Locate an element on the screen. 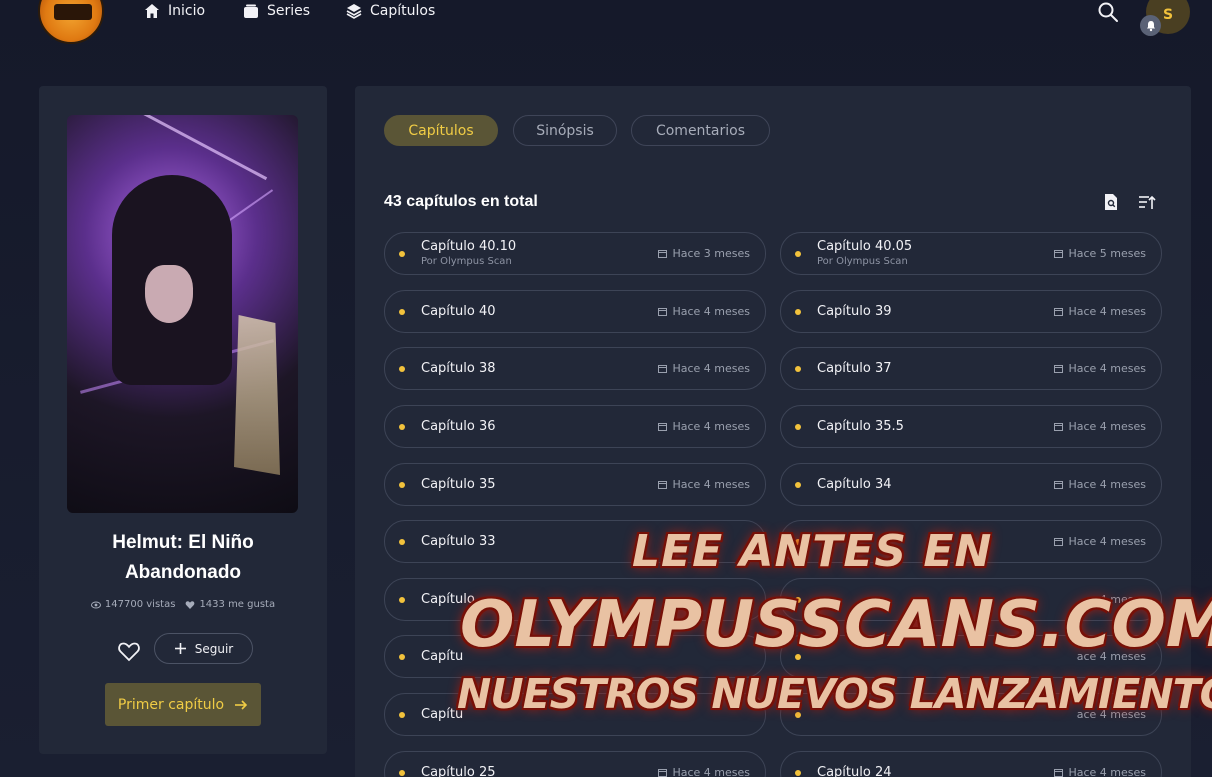  like-heart-icon is located at coordinates (129, 651).